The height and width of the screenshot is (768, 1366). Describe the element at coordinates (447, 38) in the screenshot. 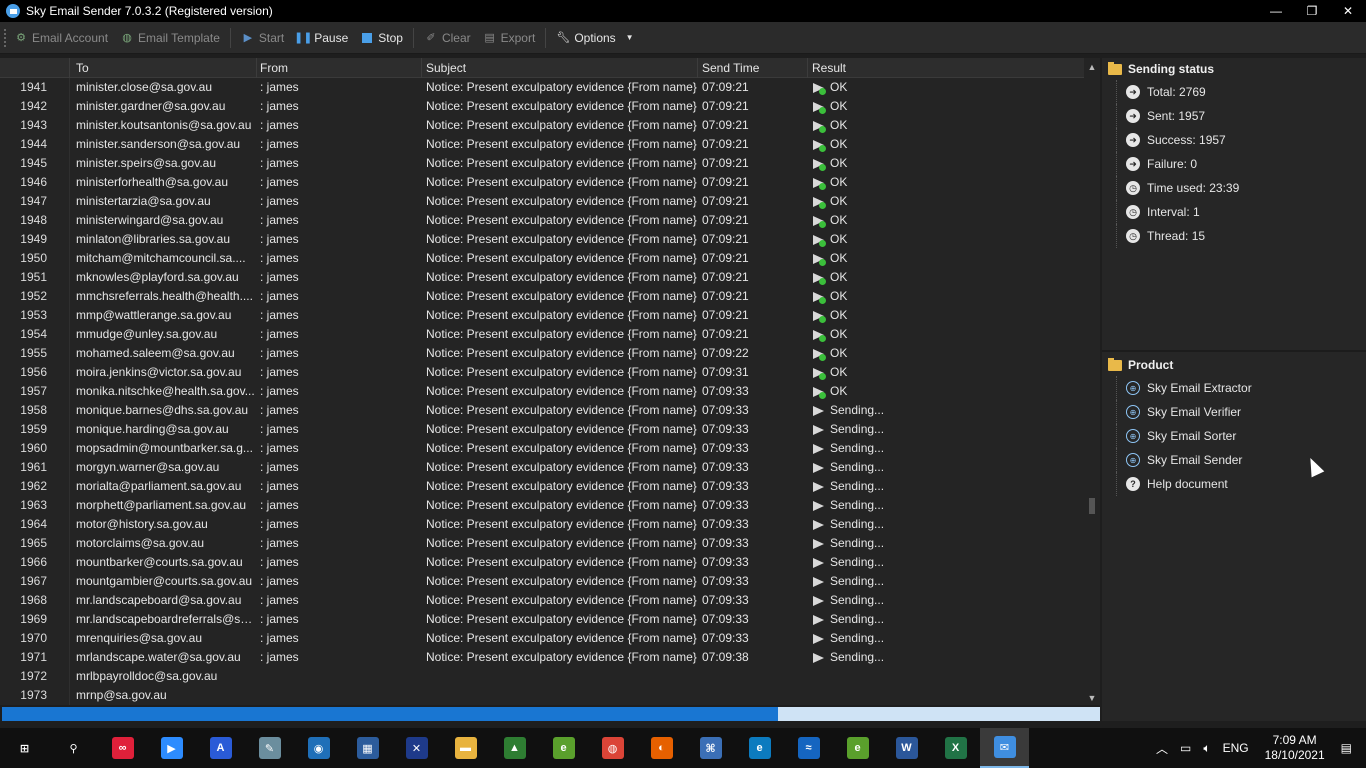

I see `clear-button: ✐ Clear` at that location.